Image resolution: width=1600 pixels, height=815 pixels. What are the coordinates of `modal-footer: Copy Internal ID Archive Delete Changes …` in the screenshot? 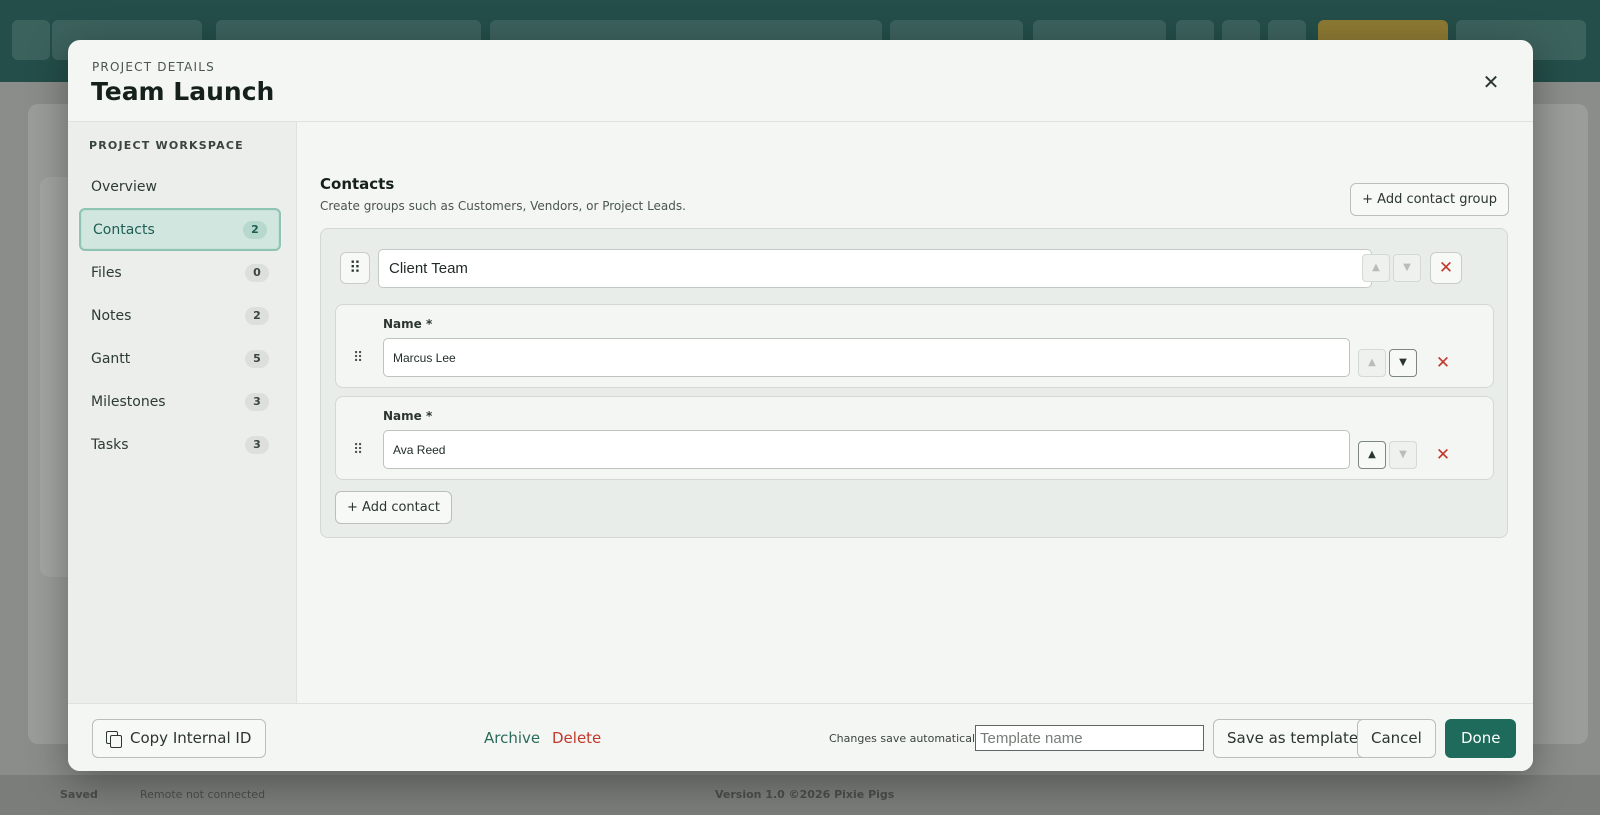 It's located at (800, 737).